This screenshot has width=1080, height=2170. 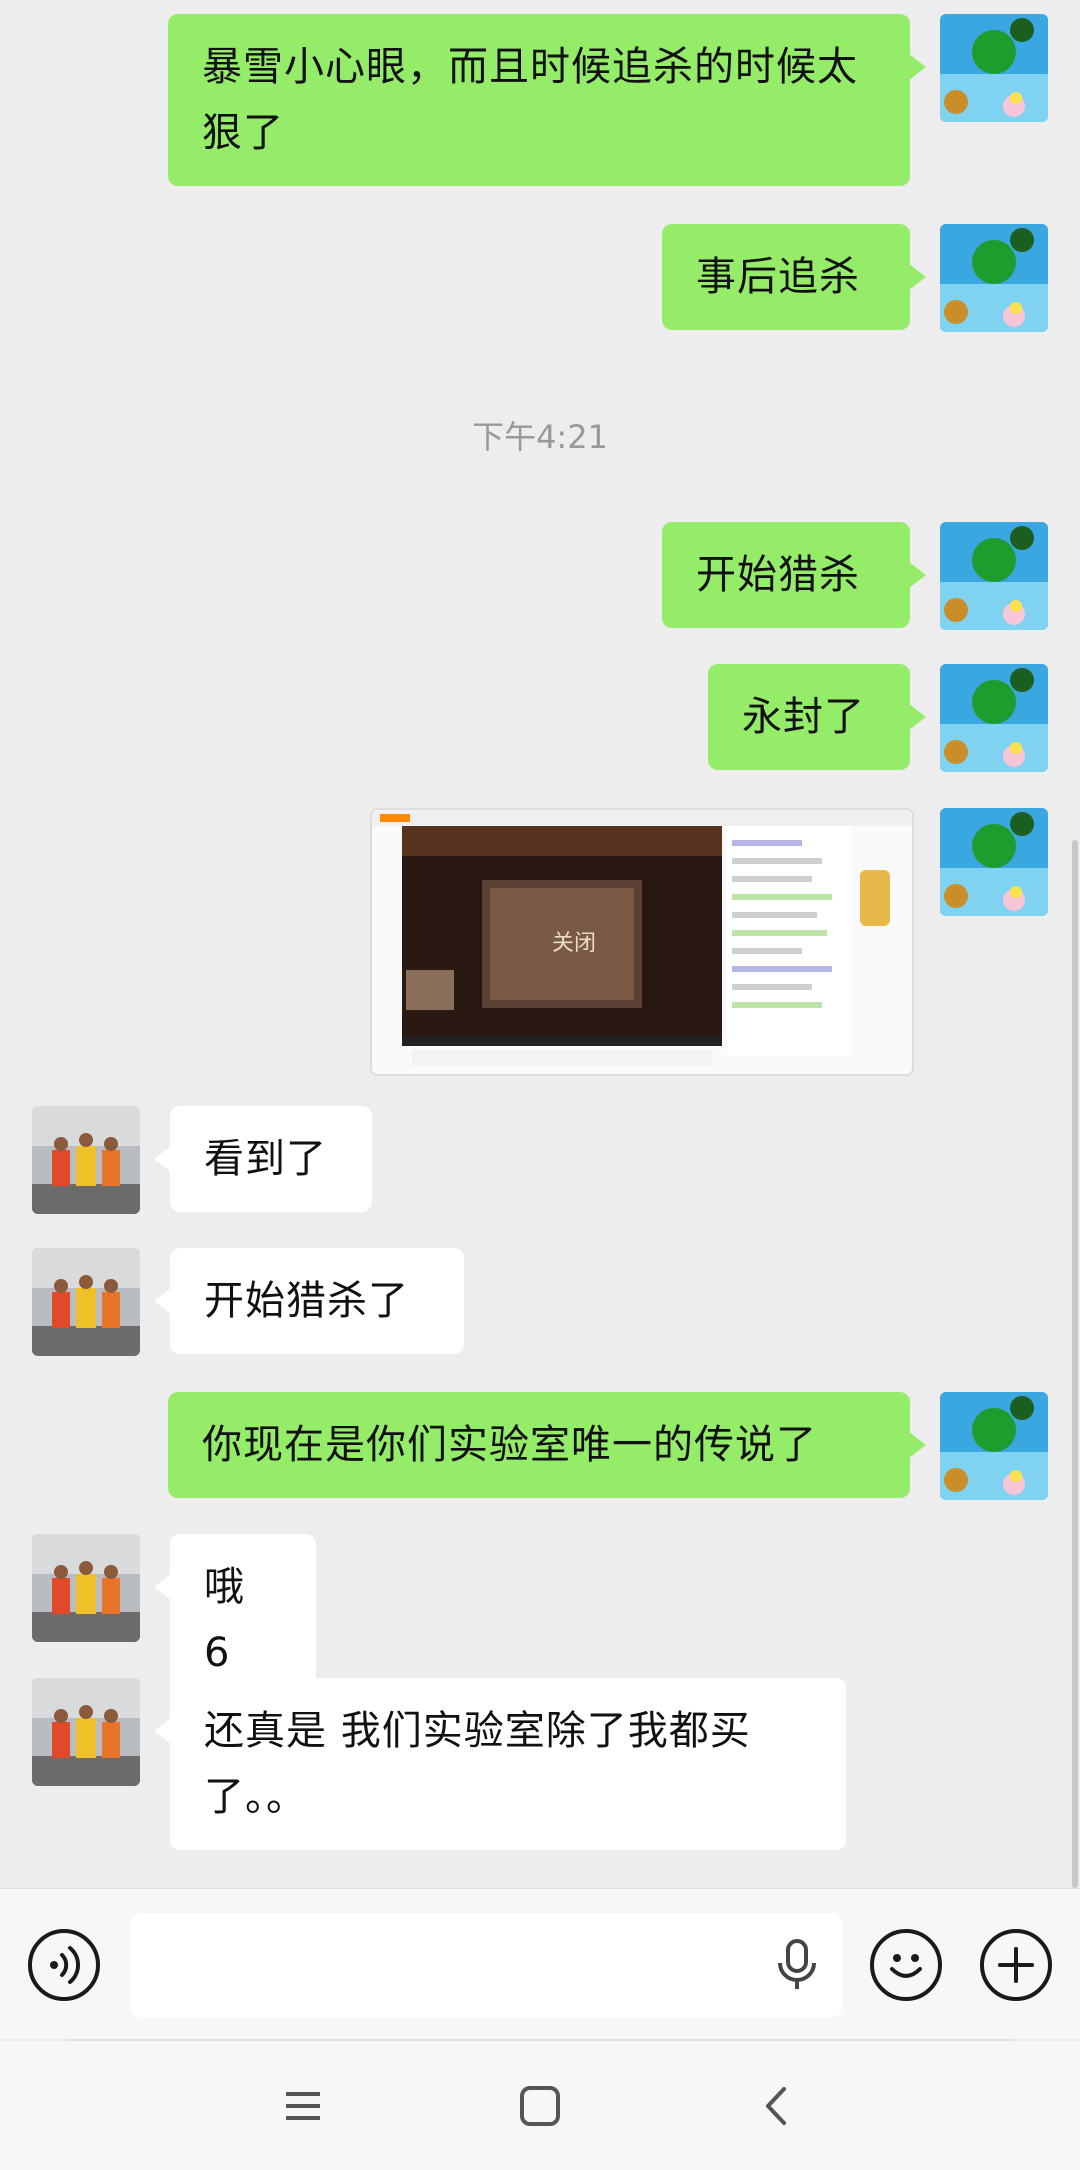 I want to click on image-caption: 关闭, so click(x=574, y=943).